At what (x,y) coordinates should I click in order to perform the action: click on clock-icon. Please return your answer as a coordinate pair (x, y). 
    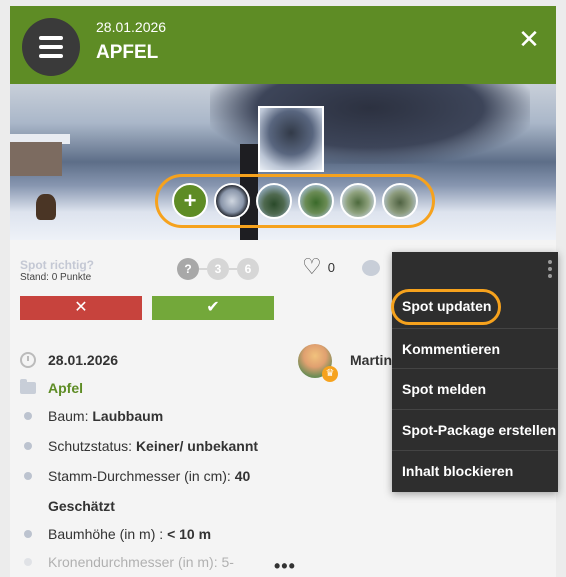
    Looking at the image, I should click on (28, 360).